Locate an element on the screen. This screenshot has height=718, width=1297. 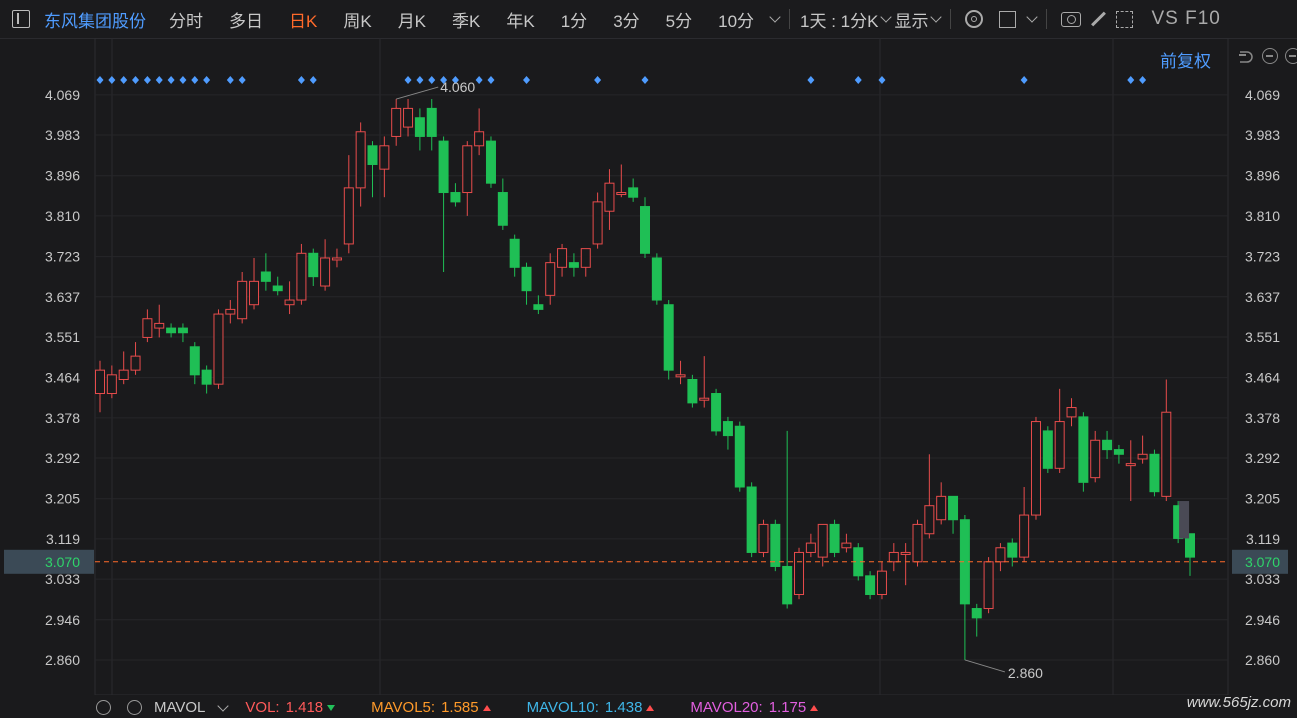
tab-period: 月K is located at coordinates (412, 19).